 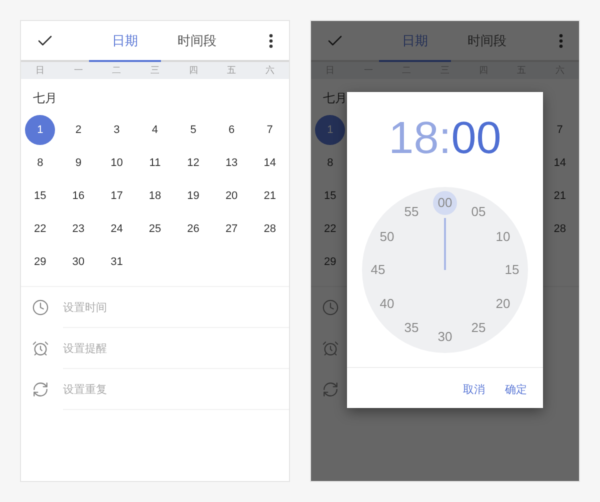 What do you see at coordinates (176, 307) in the screenshot?
I see `option-item: 设置时间` at bounding box center [176, 307].